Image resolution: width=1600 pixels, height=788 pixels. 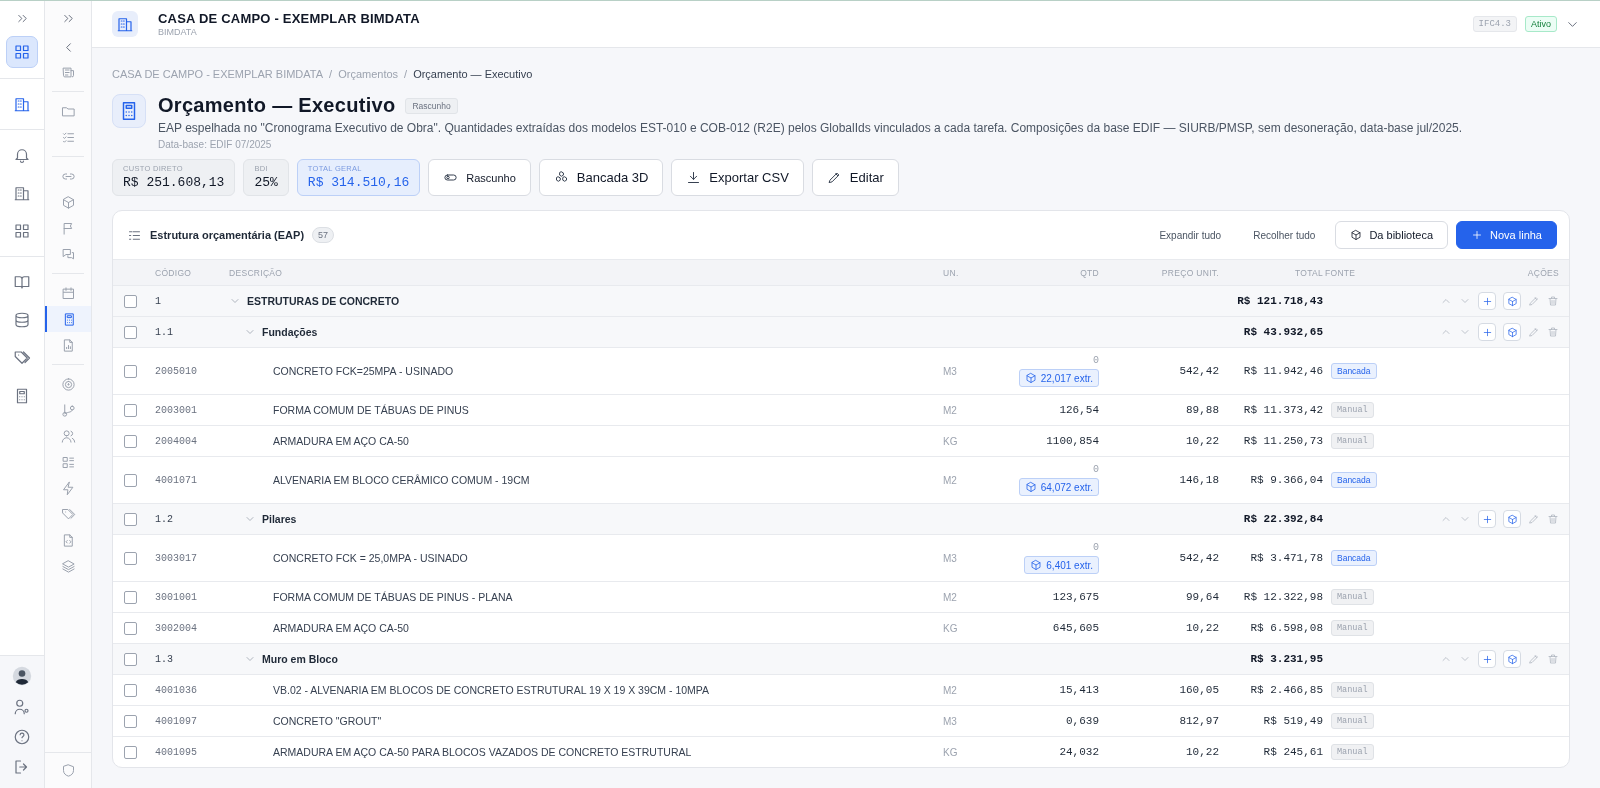 What do you see at coordinates (22, 52) in the screenshot?
I see `dashboard-icon` at bounding box center [22, 52].